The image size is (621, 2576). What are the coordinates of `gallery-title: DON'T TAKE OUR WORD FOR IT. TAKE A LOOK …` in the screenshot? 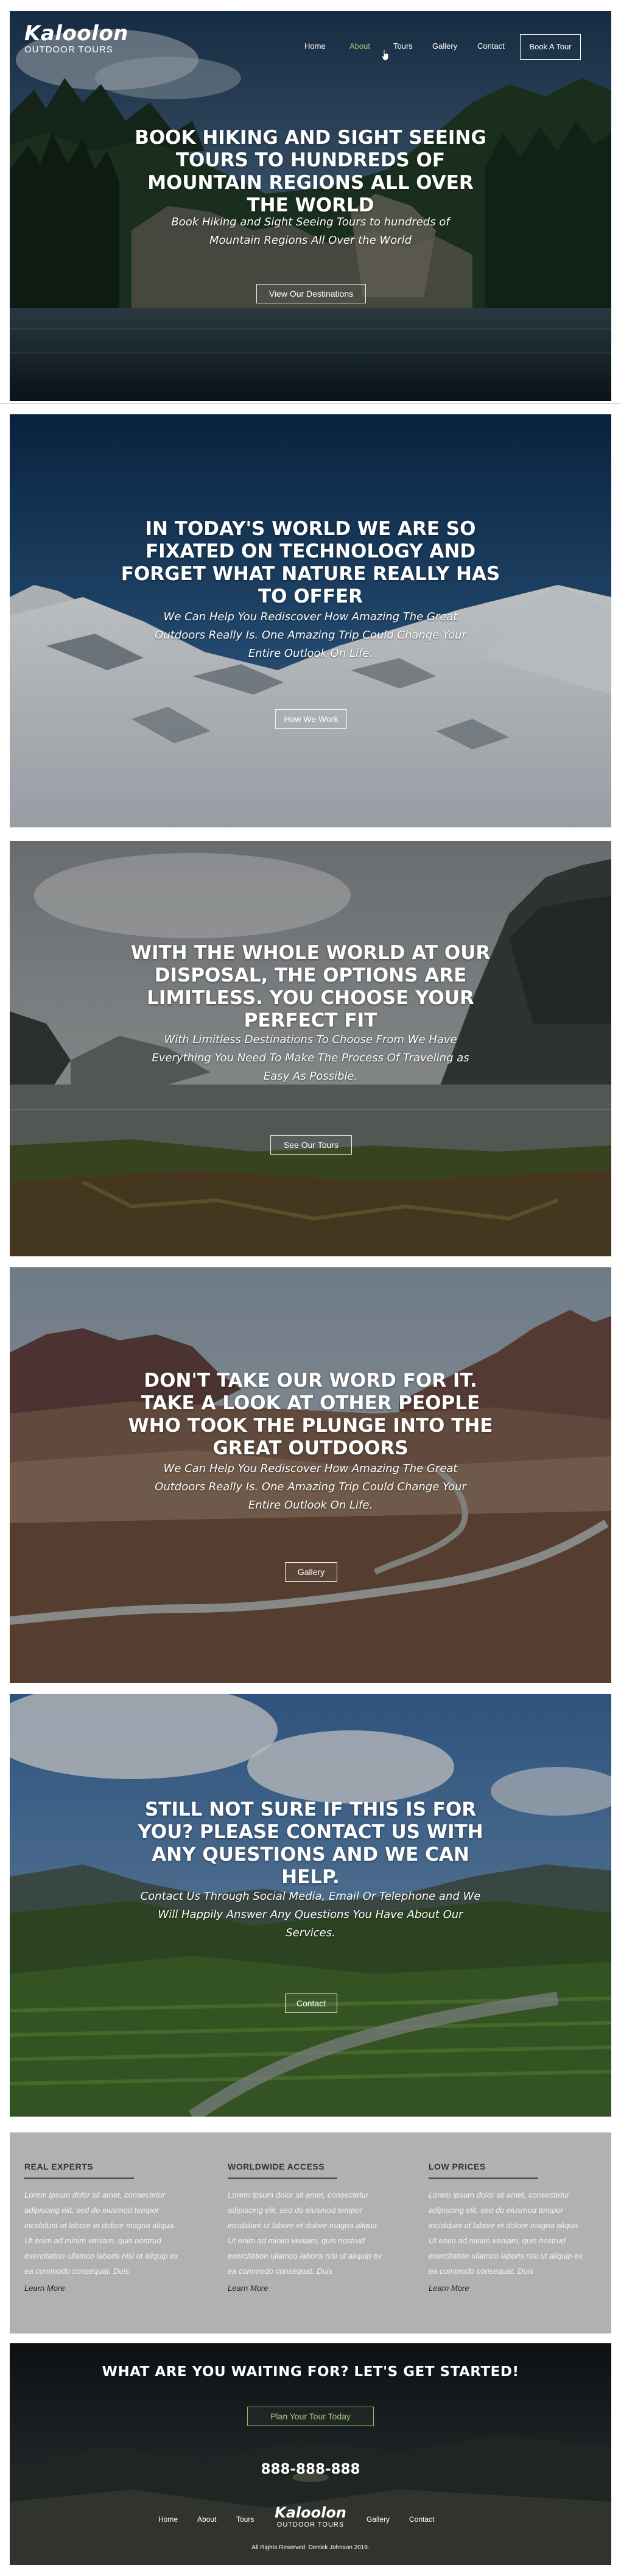 It's located at (310, 1414).